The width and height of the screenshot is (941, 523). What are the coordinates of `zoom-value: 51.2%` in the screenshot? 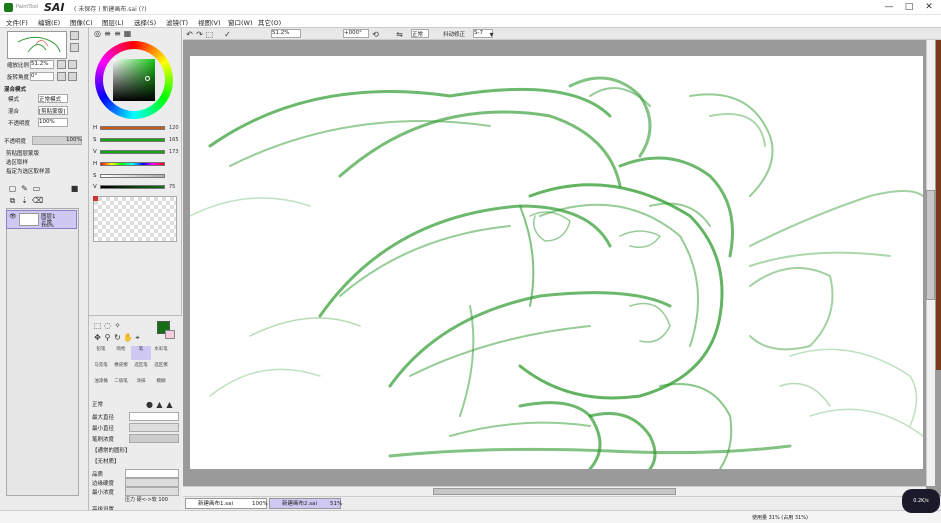 It's located at (42, 64).